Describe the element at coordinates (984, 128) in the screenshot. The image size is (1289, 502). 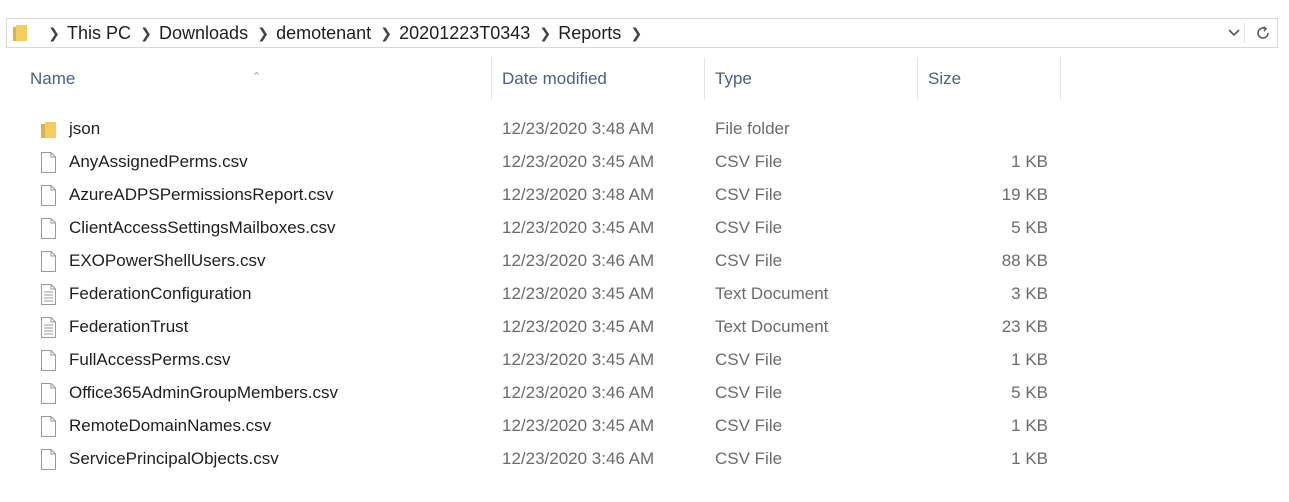
I see `file-size` at that location.